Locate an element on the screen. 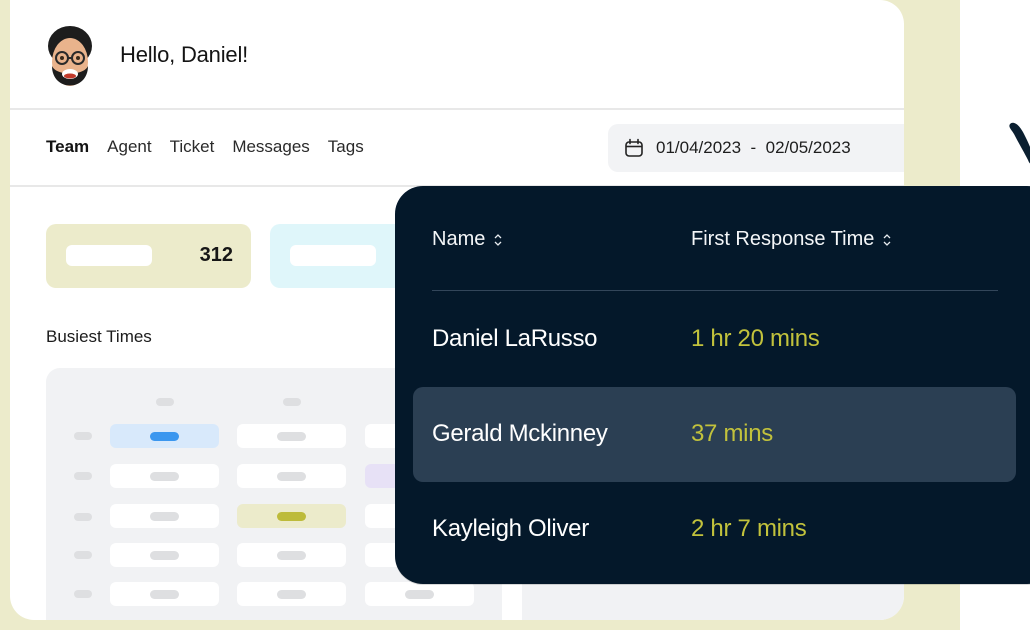  date-range-picker: 01/04/2023 - 02/05/2023 is located at coordinates (756, 148).